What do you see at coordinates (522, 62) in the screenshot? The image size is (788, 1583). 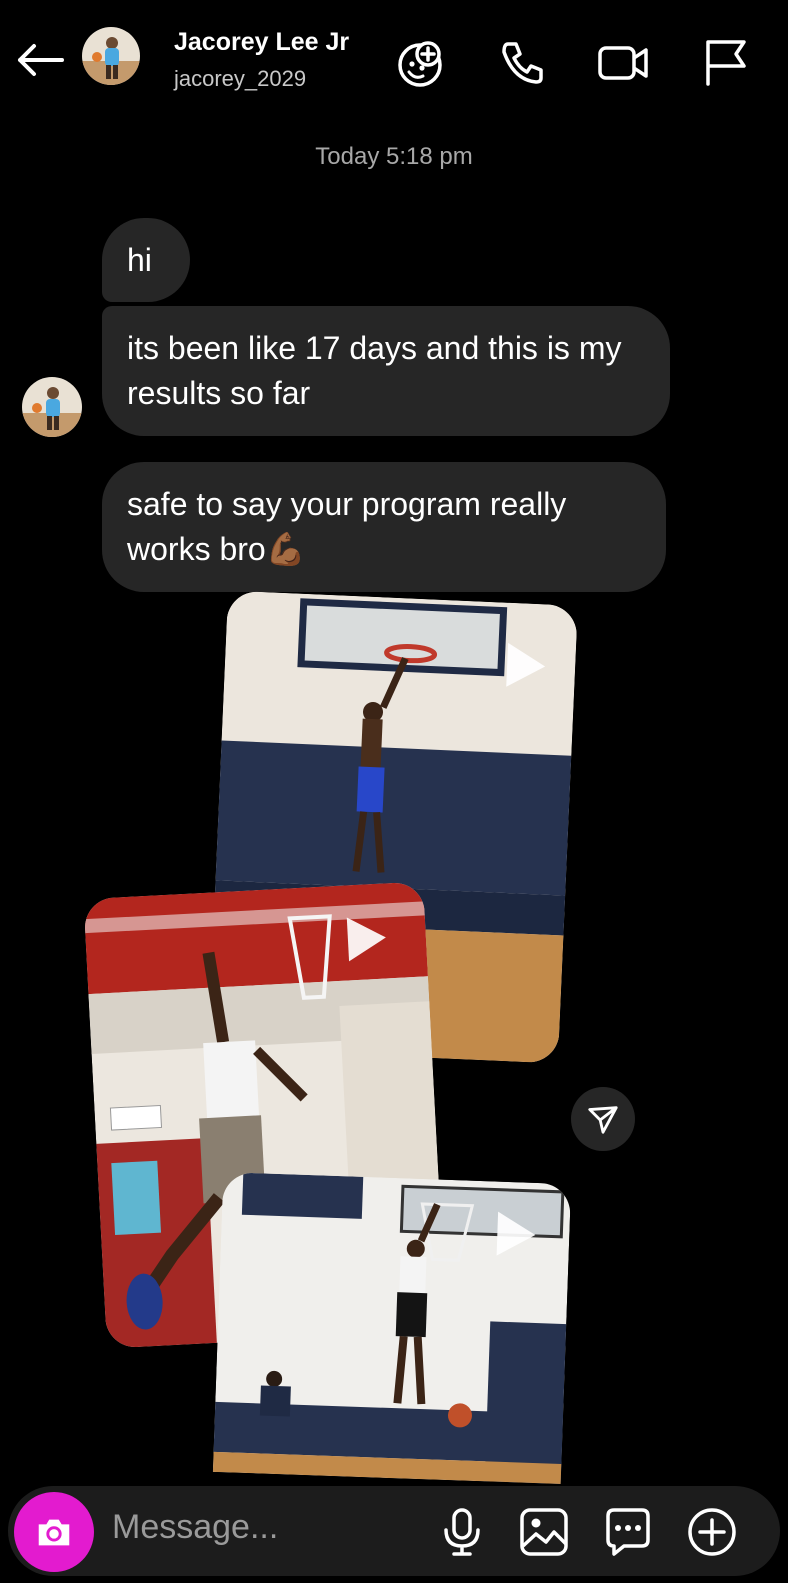 I see `phone-icon` at bounding box center [522, 62].